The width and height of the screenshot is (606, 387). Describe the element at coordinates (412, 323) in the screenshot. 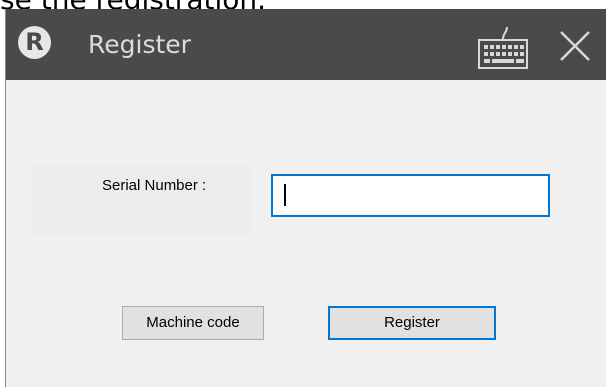

I see `register-button: Register` at that location.